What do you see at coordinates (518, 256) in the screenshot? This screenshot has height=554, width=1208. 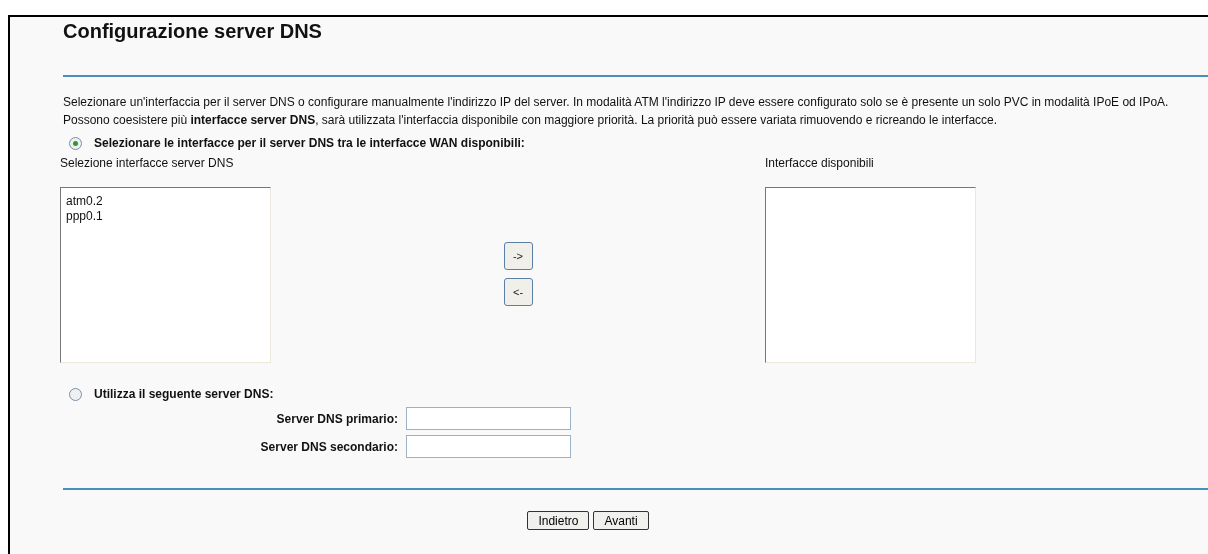 I see `move-button: ->` at bounding box center [518, 256].